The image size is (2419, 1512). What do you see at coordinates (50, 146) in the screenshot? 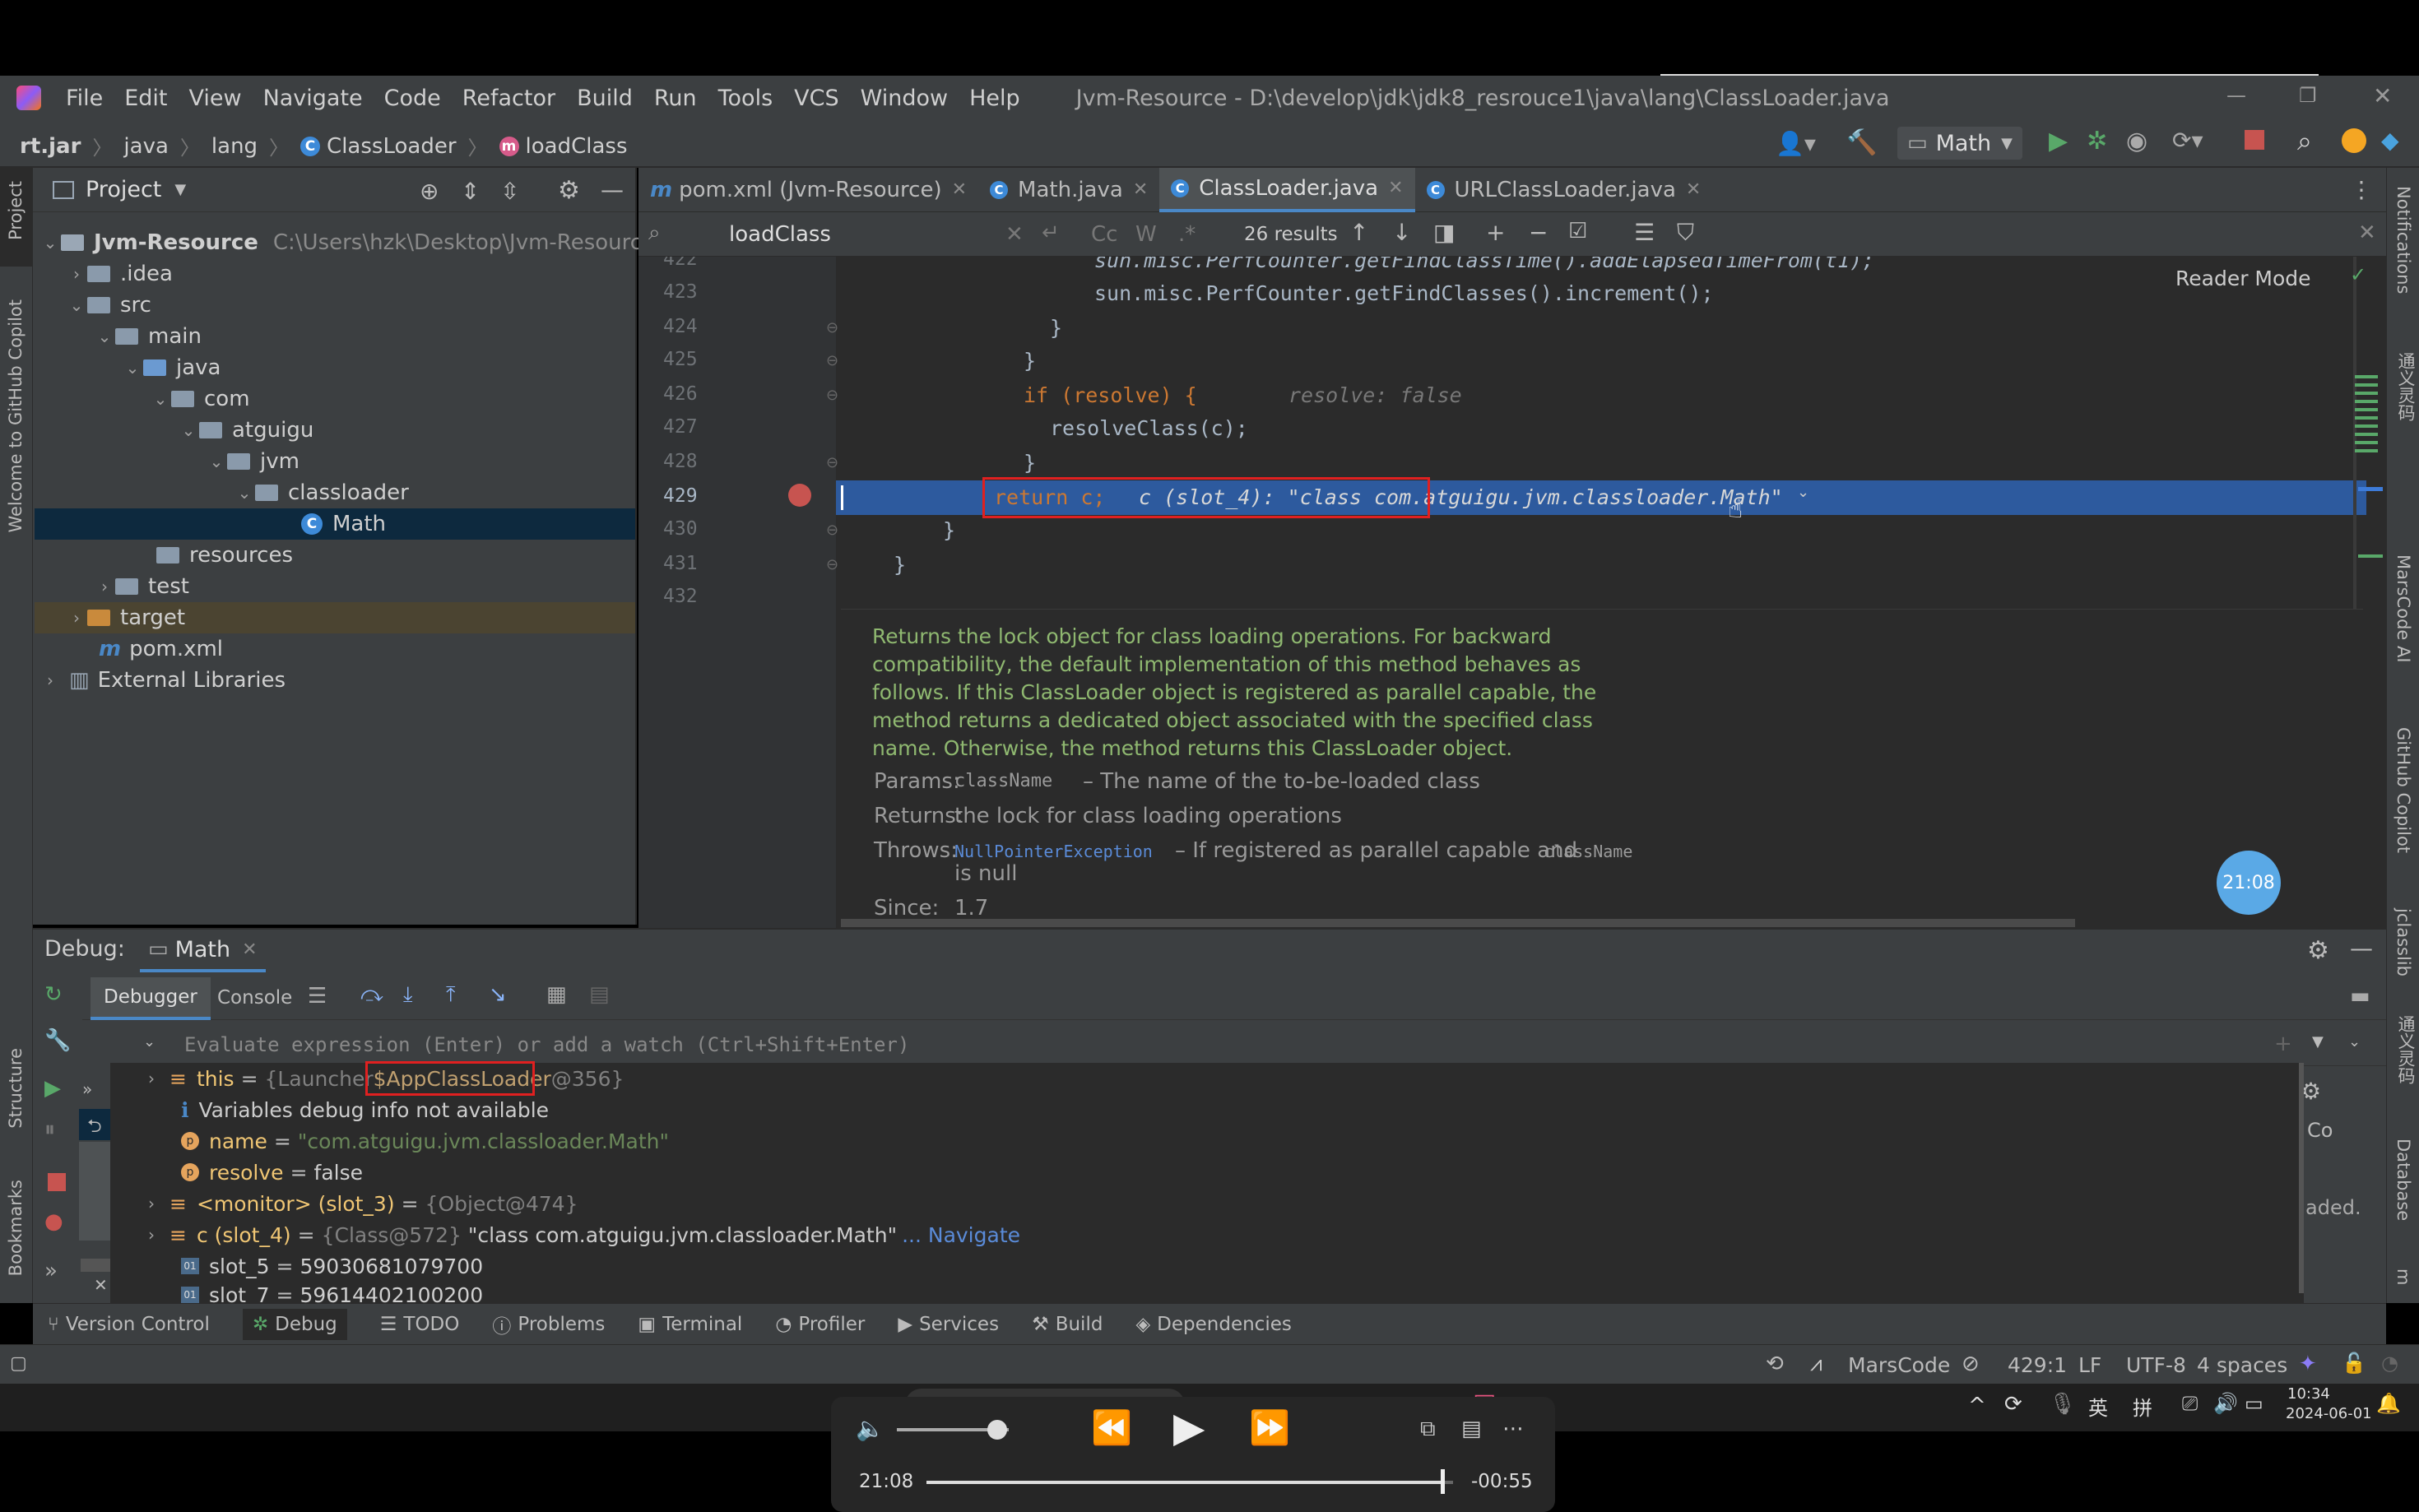
I see `breadcrumb-jar: rt.jar` at bounding box center [50, 146].